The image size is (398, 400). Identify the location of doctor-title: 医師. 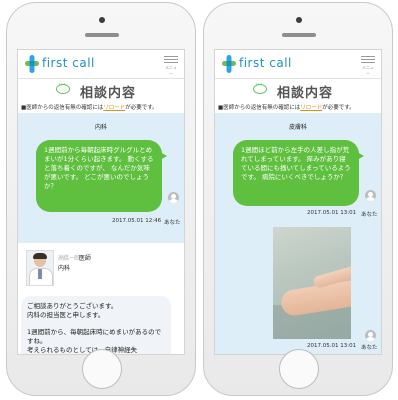
(84, 258).